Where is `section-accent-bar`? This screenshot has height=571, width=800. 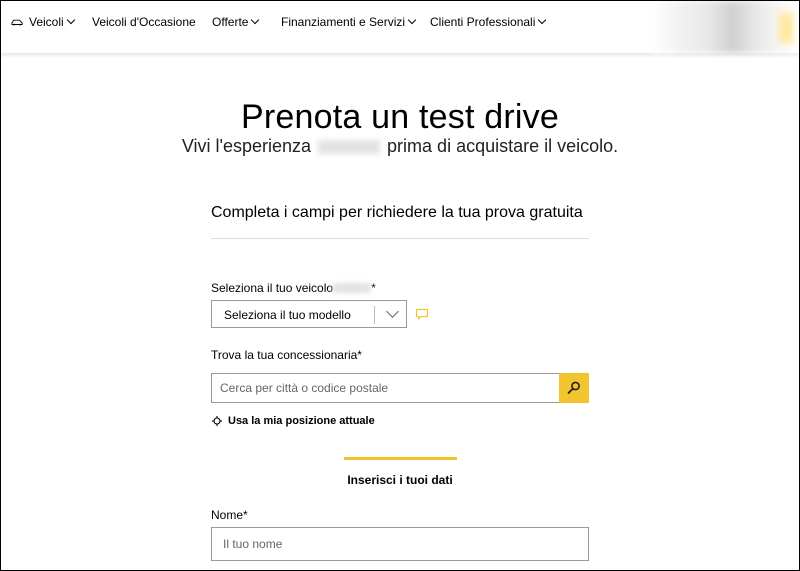
section-accent-bar is located at coordinates (400, 458).